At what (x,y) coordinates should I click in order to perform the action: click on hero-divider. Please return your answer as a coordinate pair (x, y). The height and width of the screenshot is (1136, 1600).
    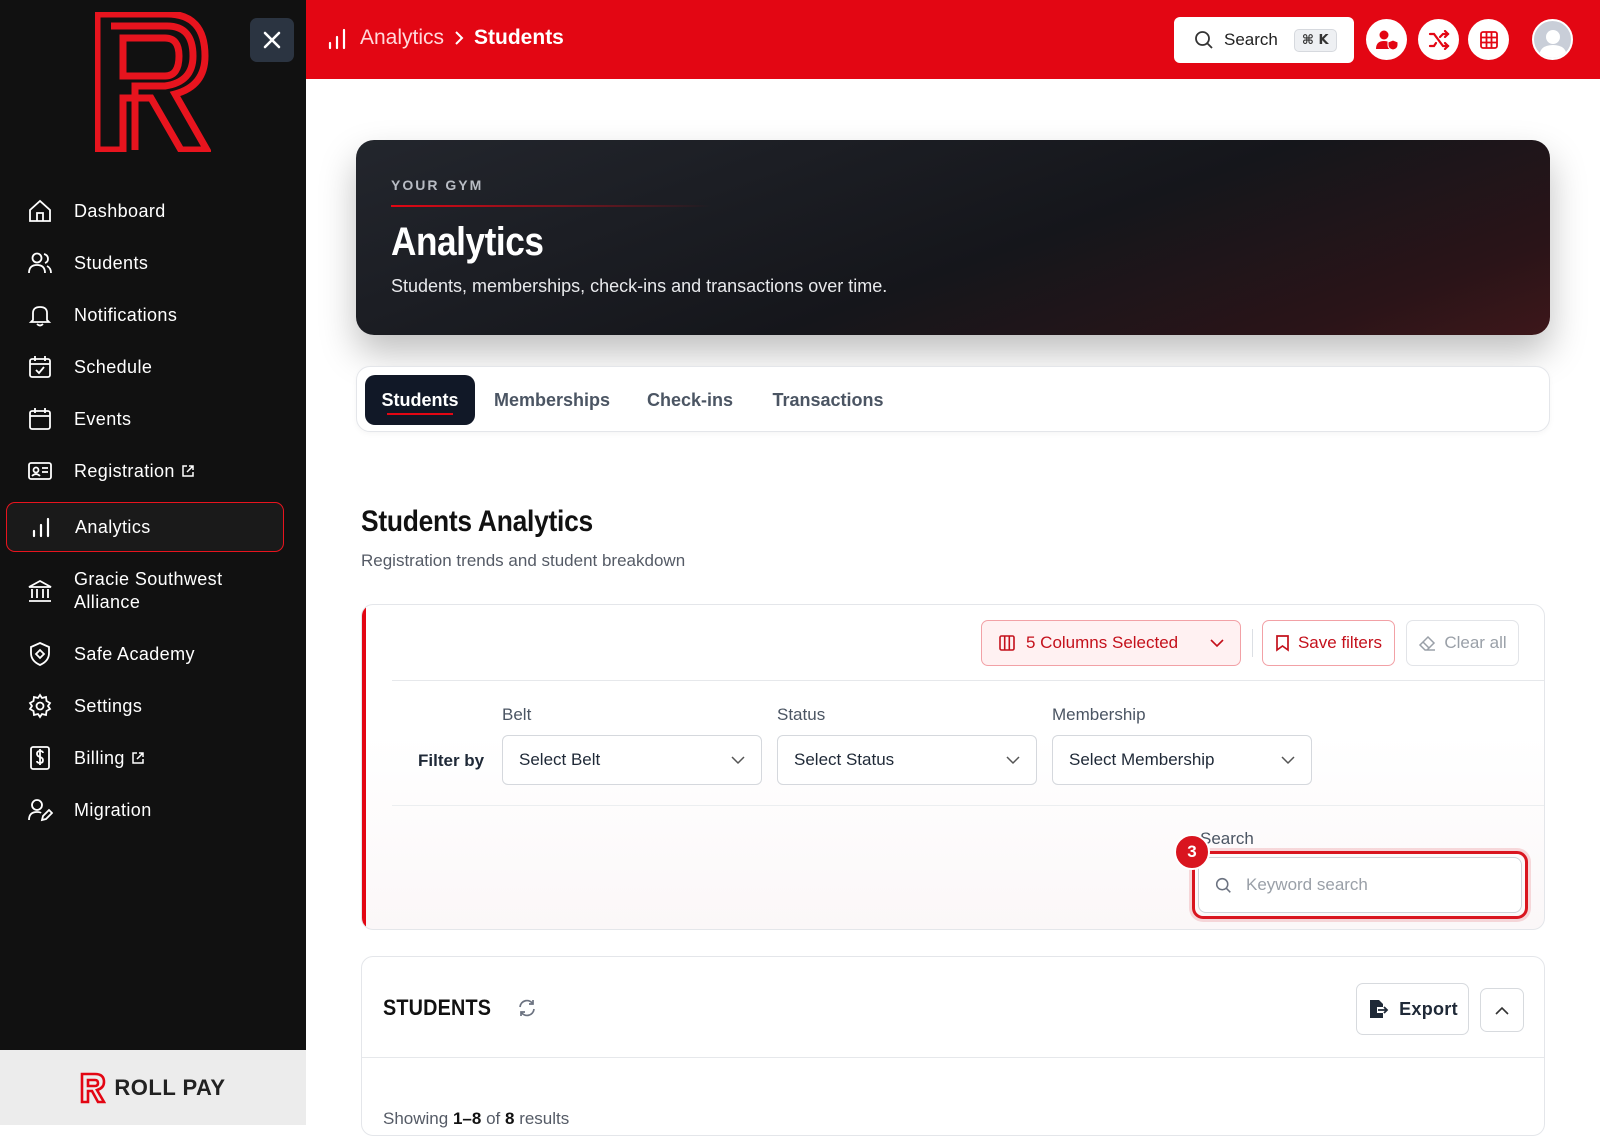
    Looking at the image, I should click on (551, 206).